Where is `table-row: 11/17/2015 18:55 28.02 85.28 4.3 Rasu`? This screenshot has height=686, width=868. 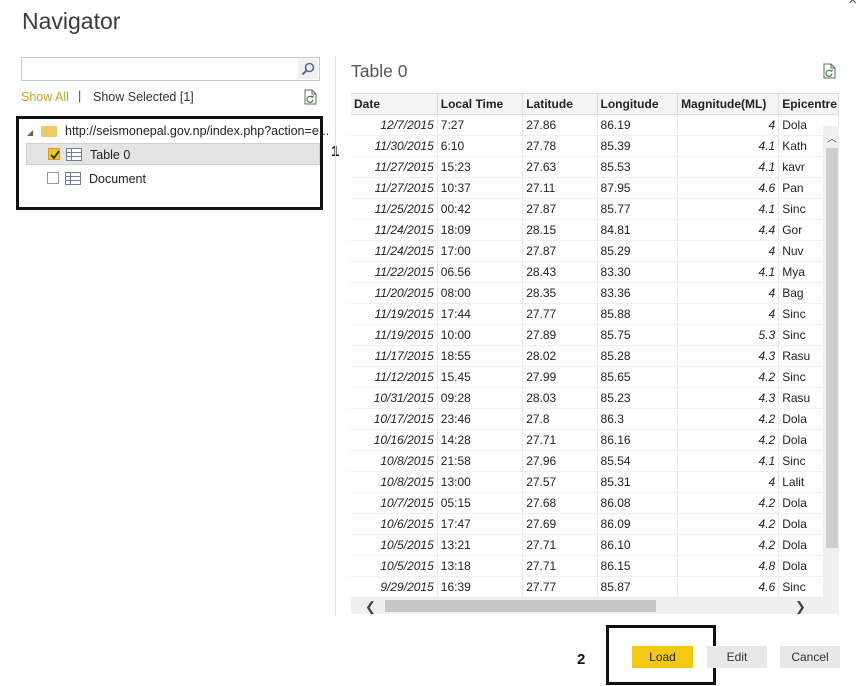 table-row: 11/17/2015 18:55 28.02 85.28 4.3 Rasu is located at coordinates (595, 356).